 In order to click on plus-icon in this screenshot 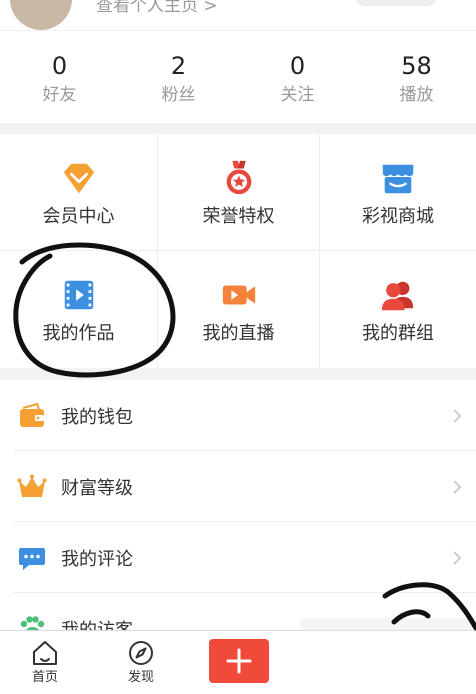, I will do `click(239, 661)`.